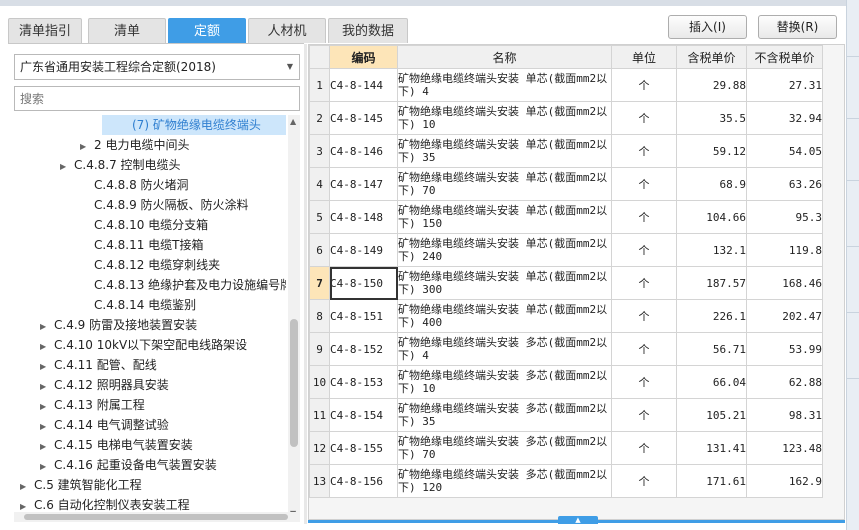  What do you see at coordinates (134, 185) in the screenshot?
I see `tree-node: ▶C.4.8.8 防火堵洞` at bounding box center [134, 185].